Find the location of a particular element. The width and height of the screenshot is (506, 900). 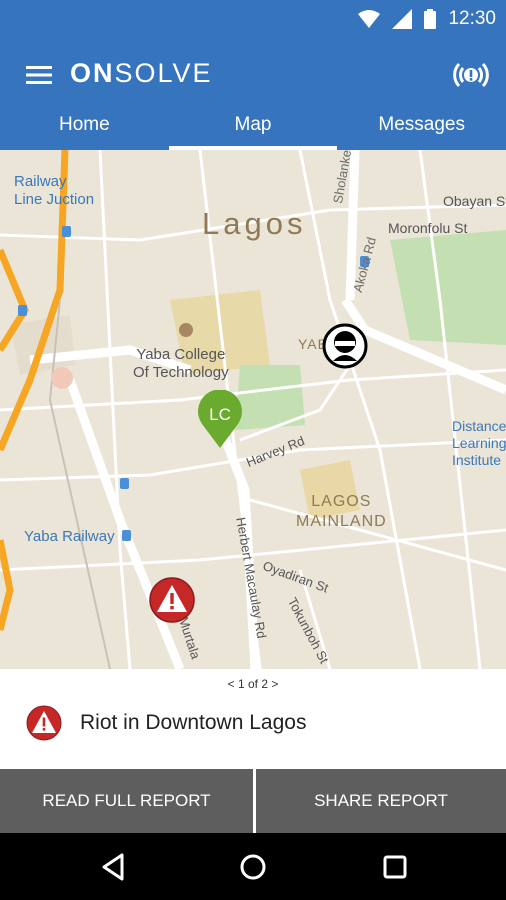

tab-map: Map is located at coordinates (253, 128).